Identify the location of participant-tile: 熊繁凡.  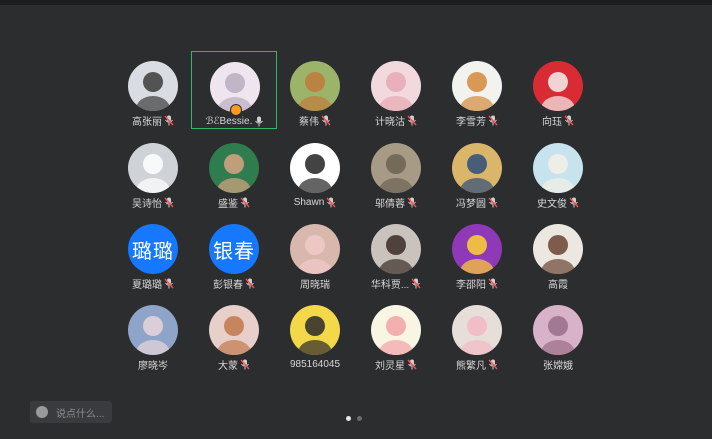
(477, 334).